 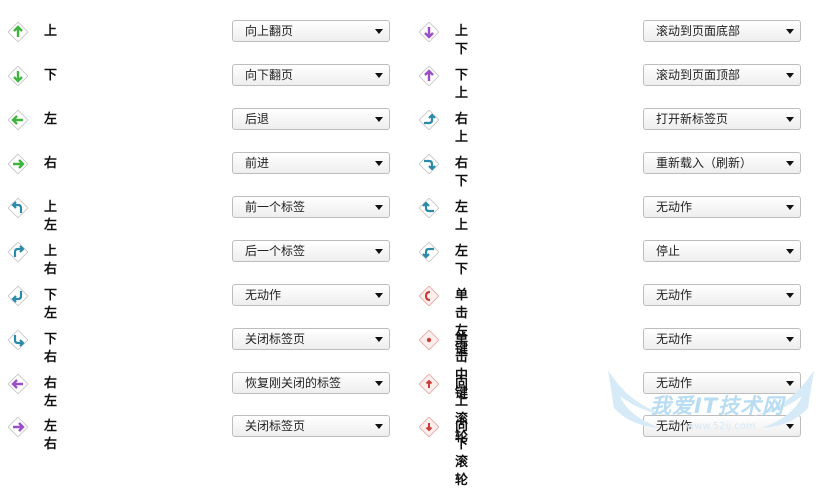 I want to click on selected-value: 向上翻页, so click(x=269, y=31).